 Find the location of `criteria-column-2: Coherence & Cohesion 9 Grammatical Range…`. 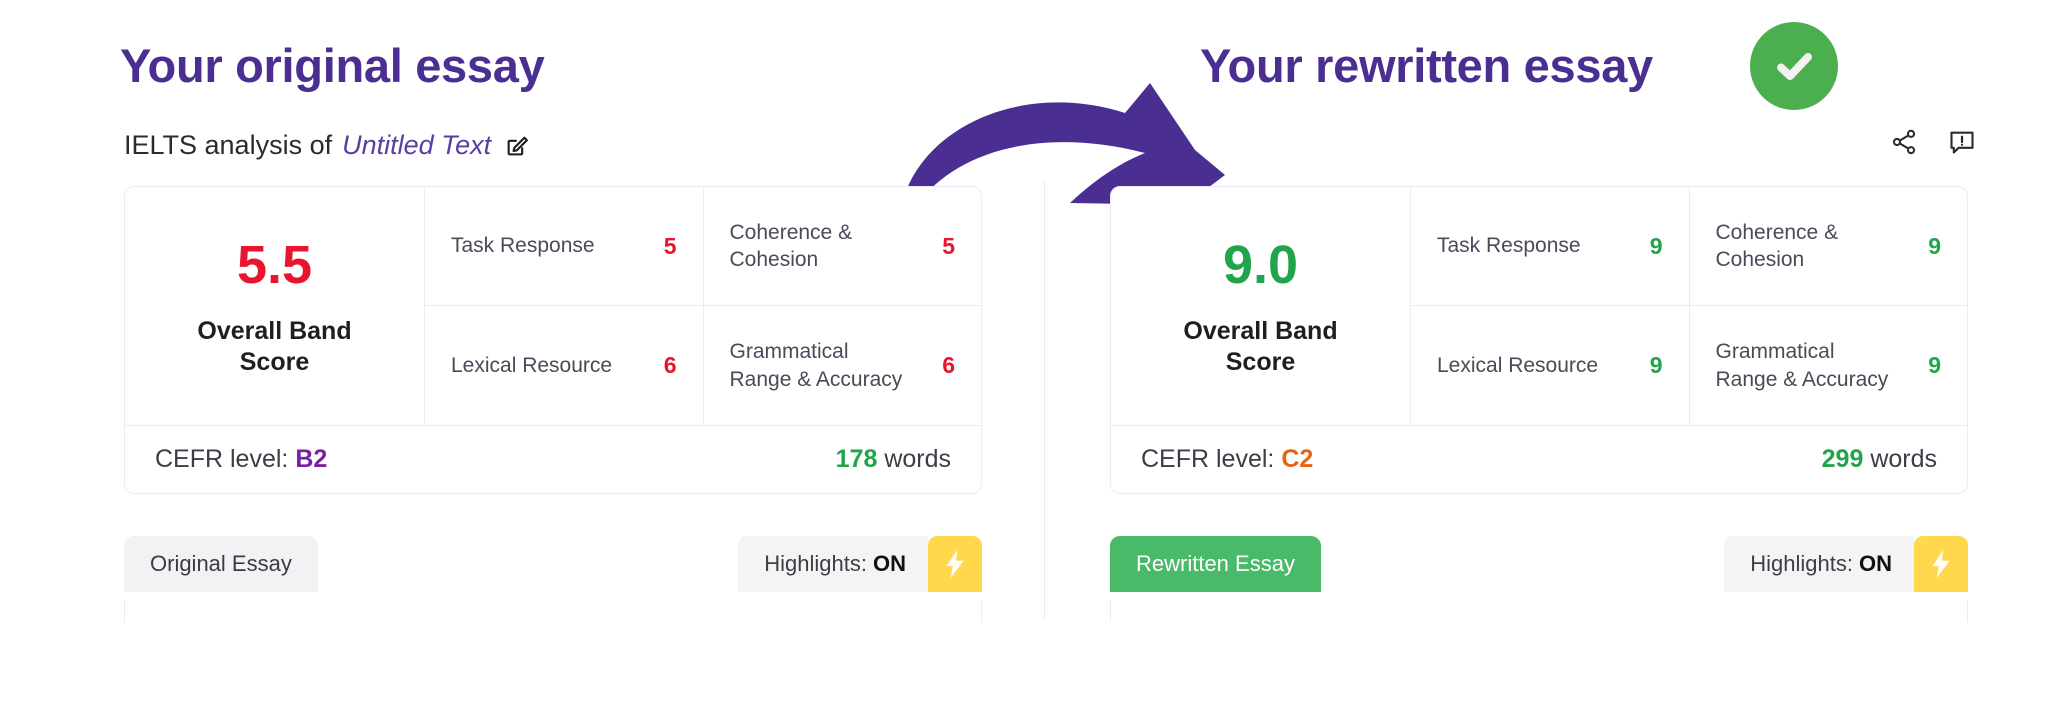

criteria-column-2: Coherence & Cohesion 9 Grammatical Range… is located at coordinates (1828, 306).